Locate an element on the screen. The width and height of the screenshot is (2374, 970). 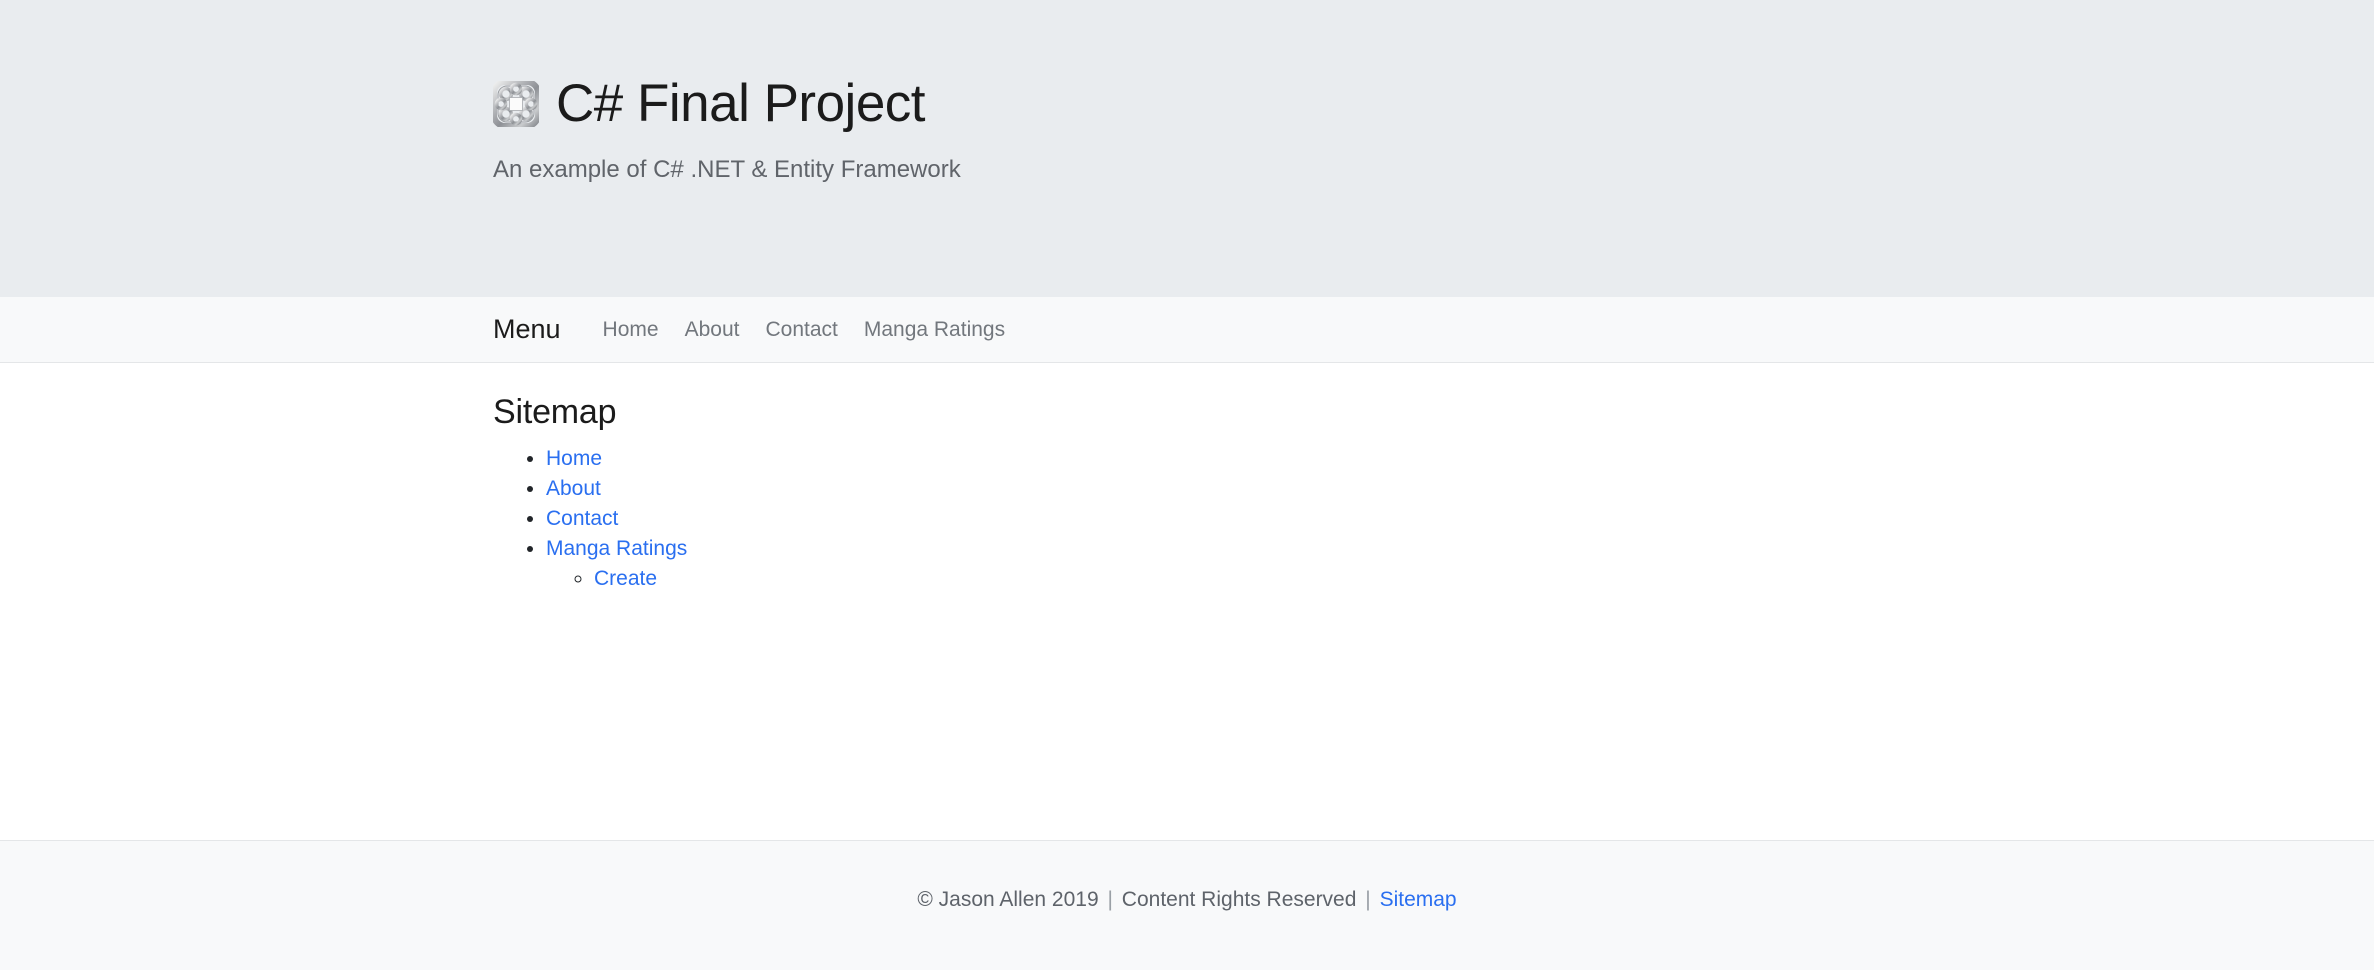
footer-rights: Content Rights Reserved is located at coordinates (1239, 899).